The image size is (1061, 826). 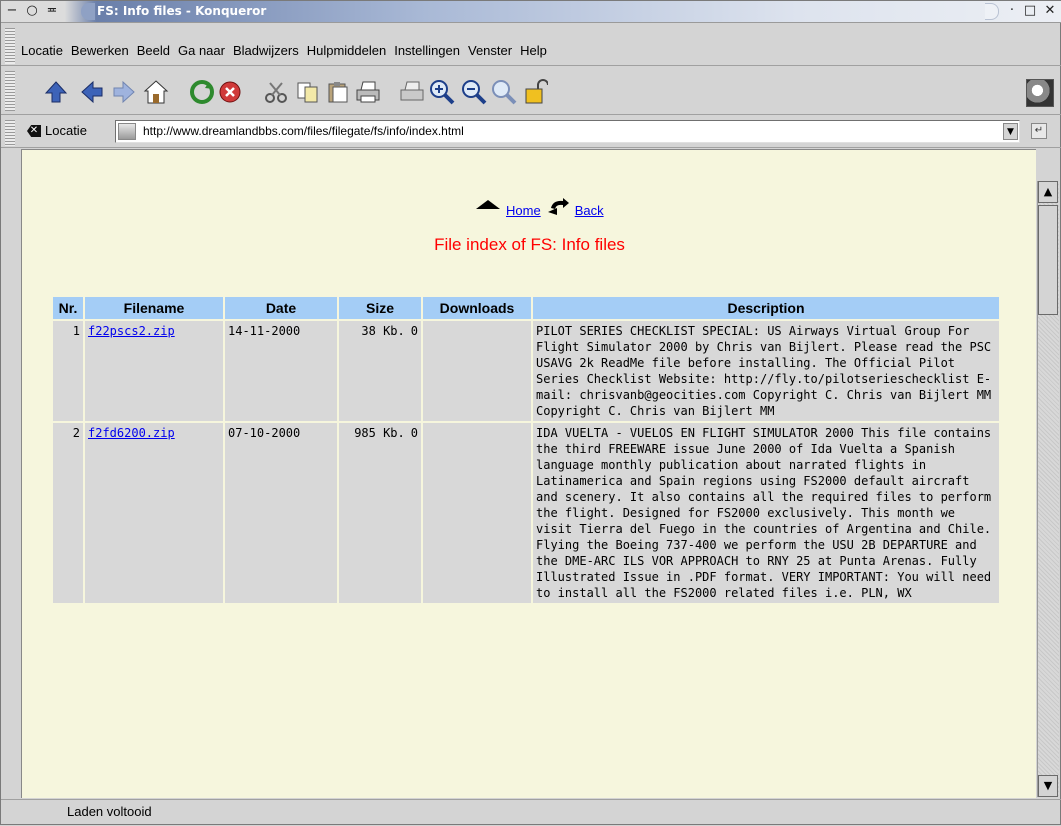 I want to click on page-nav: Home Back, so click(x=540, y=208).